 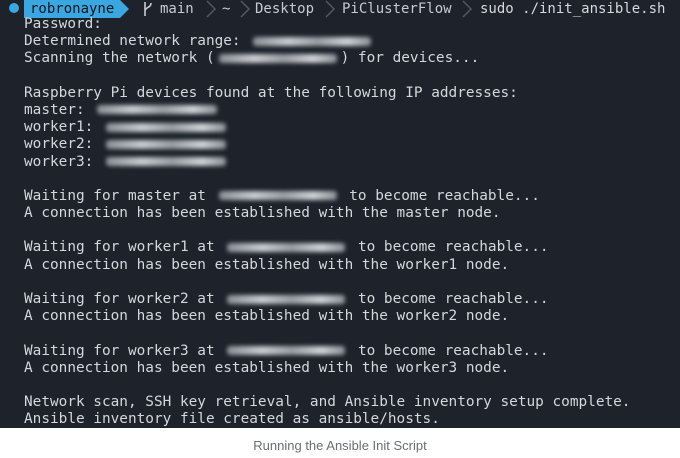 What do you see at coordinates (124, 350) in the screenshot?
I see `wait-label: Waiting for worker3 at` at bounding box center [124, 350].